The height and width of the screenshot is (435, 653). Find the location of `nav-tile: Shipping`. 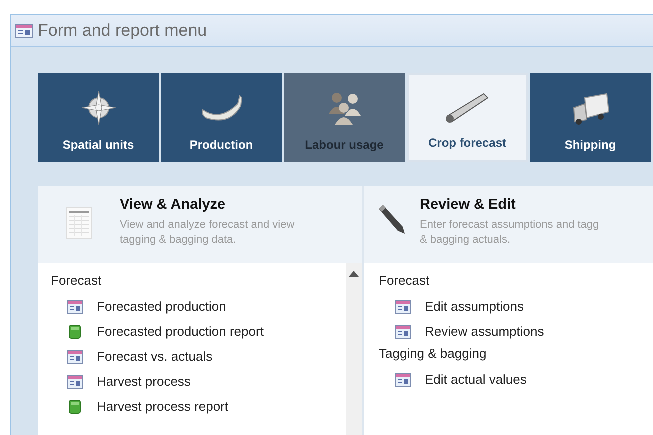

nav-tile: Shipping is located at coordinates (590, 117).